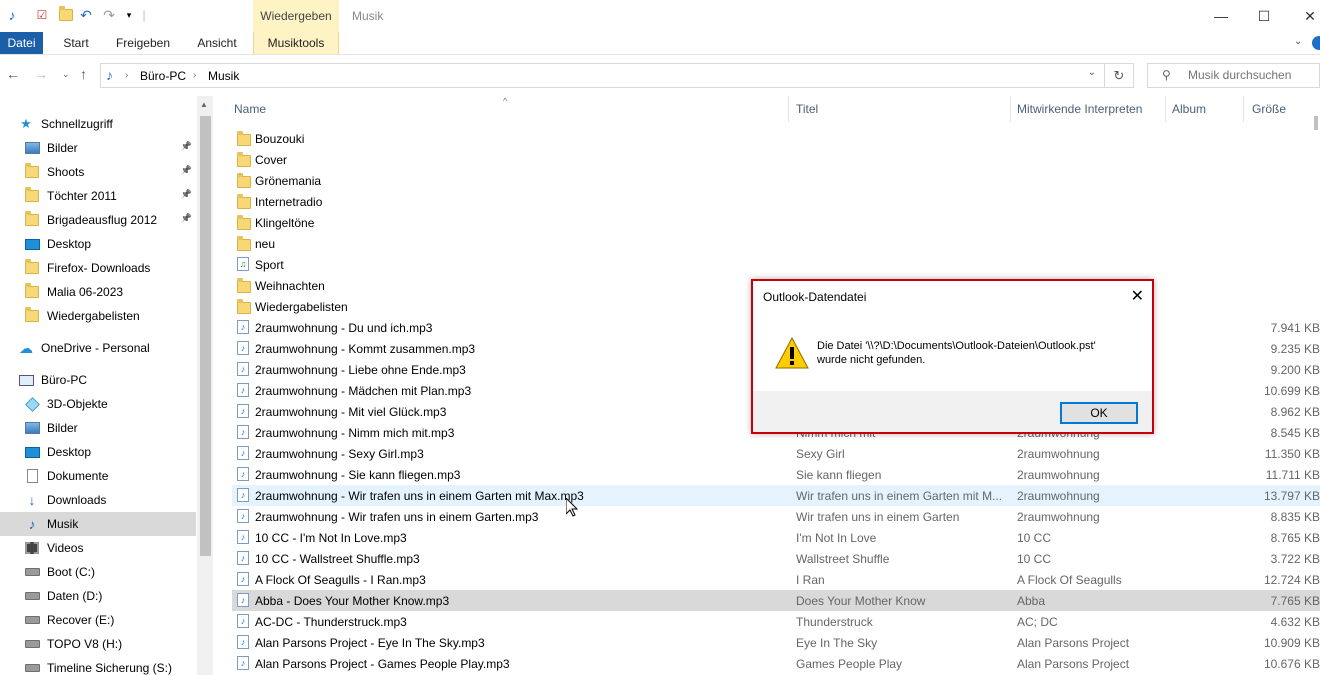 This screenshot has width=1320, height=675. Describe the element at coordinates (878, 517) in the screenshot. I see `file-title: Wir trafen uns in einem Garten` at that location.